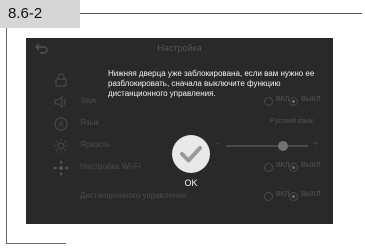 This screenshot has width=365, height=252. Describe the element at coordinates (191, 183) in the screenshot. I see `ok-button-label: OK` at that location.